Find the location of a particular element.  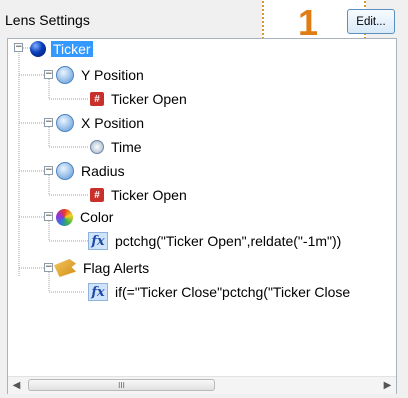

horizontal-arrows-icon is located at coordinates (65, 123).